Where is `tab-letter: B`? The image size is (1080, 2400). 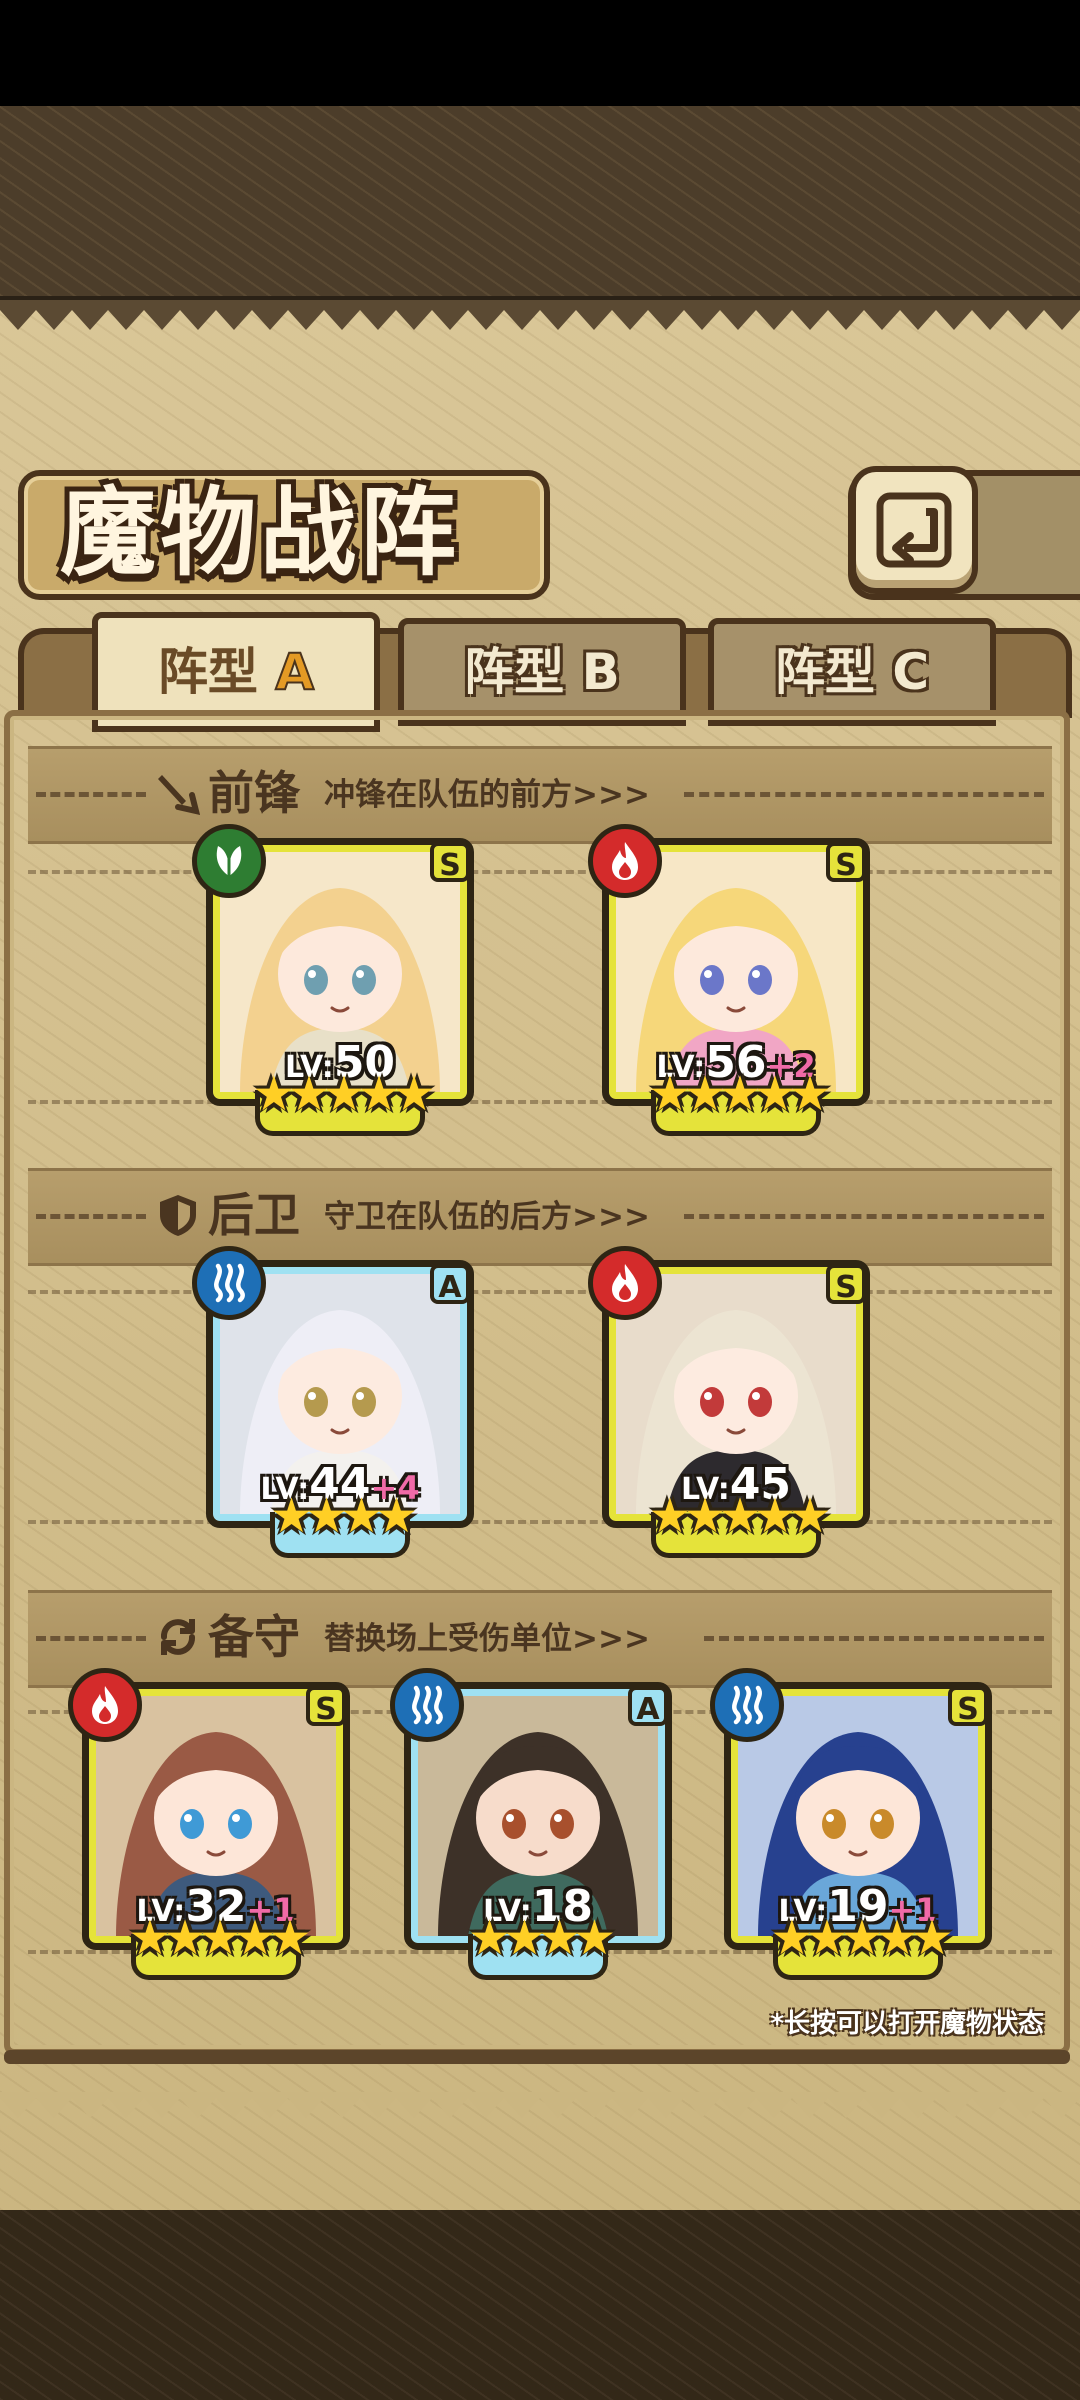 tab-letter: B is located at coordinates (600, 672).